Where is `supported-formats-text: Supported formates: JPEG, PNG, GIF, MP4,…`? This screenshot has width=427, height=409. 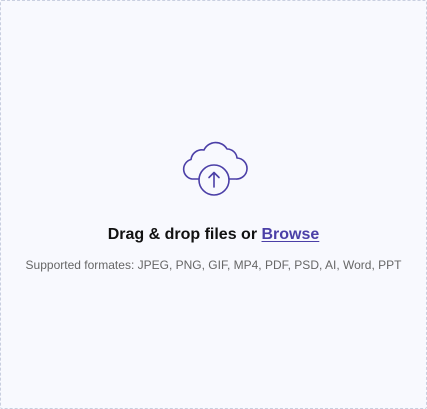 supported-formats-text: Supported formates: JPEG, PNG, GIF, MP4,… is located at coordinates (213, 265).